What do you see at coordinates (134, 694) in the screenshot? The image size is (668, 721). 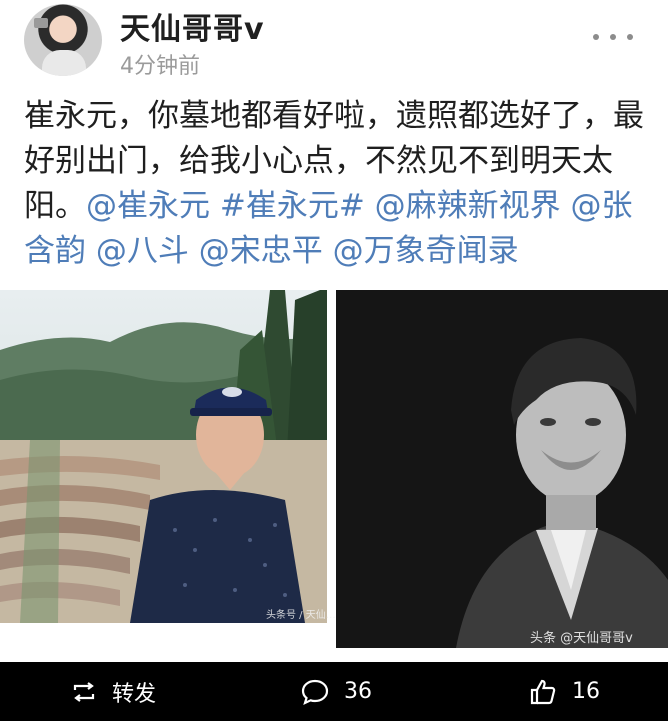 I see `repost-label: 转发` at bounding box center [134, 694].